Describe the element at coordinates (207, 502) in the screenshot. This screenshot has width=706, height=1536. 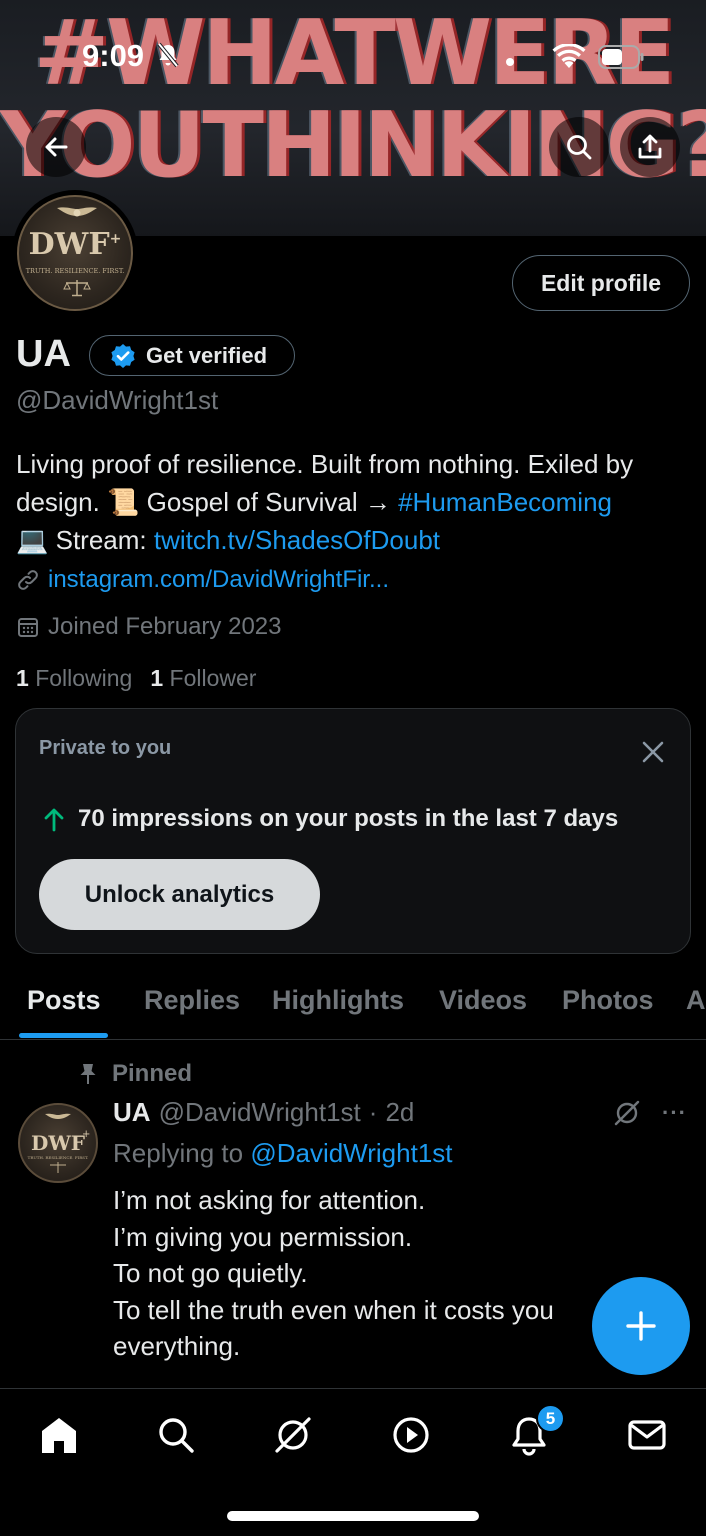
I see `bio-line-2-text: design. 📜 Gospel of Survival →` at that location.